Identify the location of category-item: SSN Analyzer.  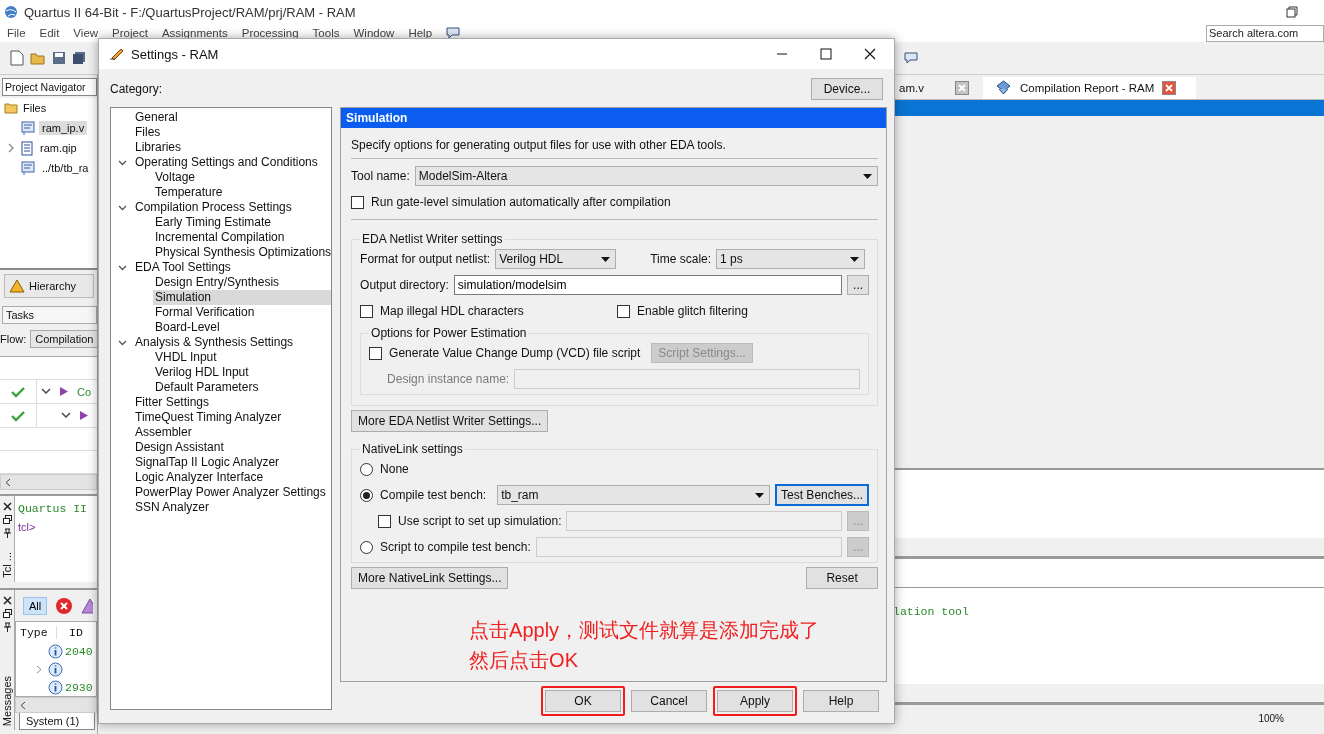
(232, 507).